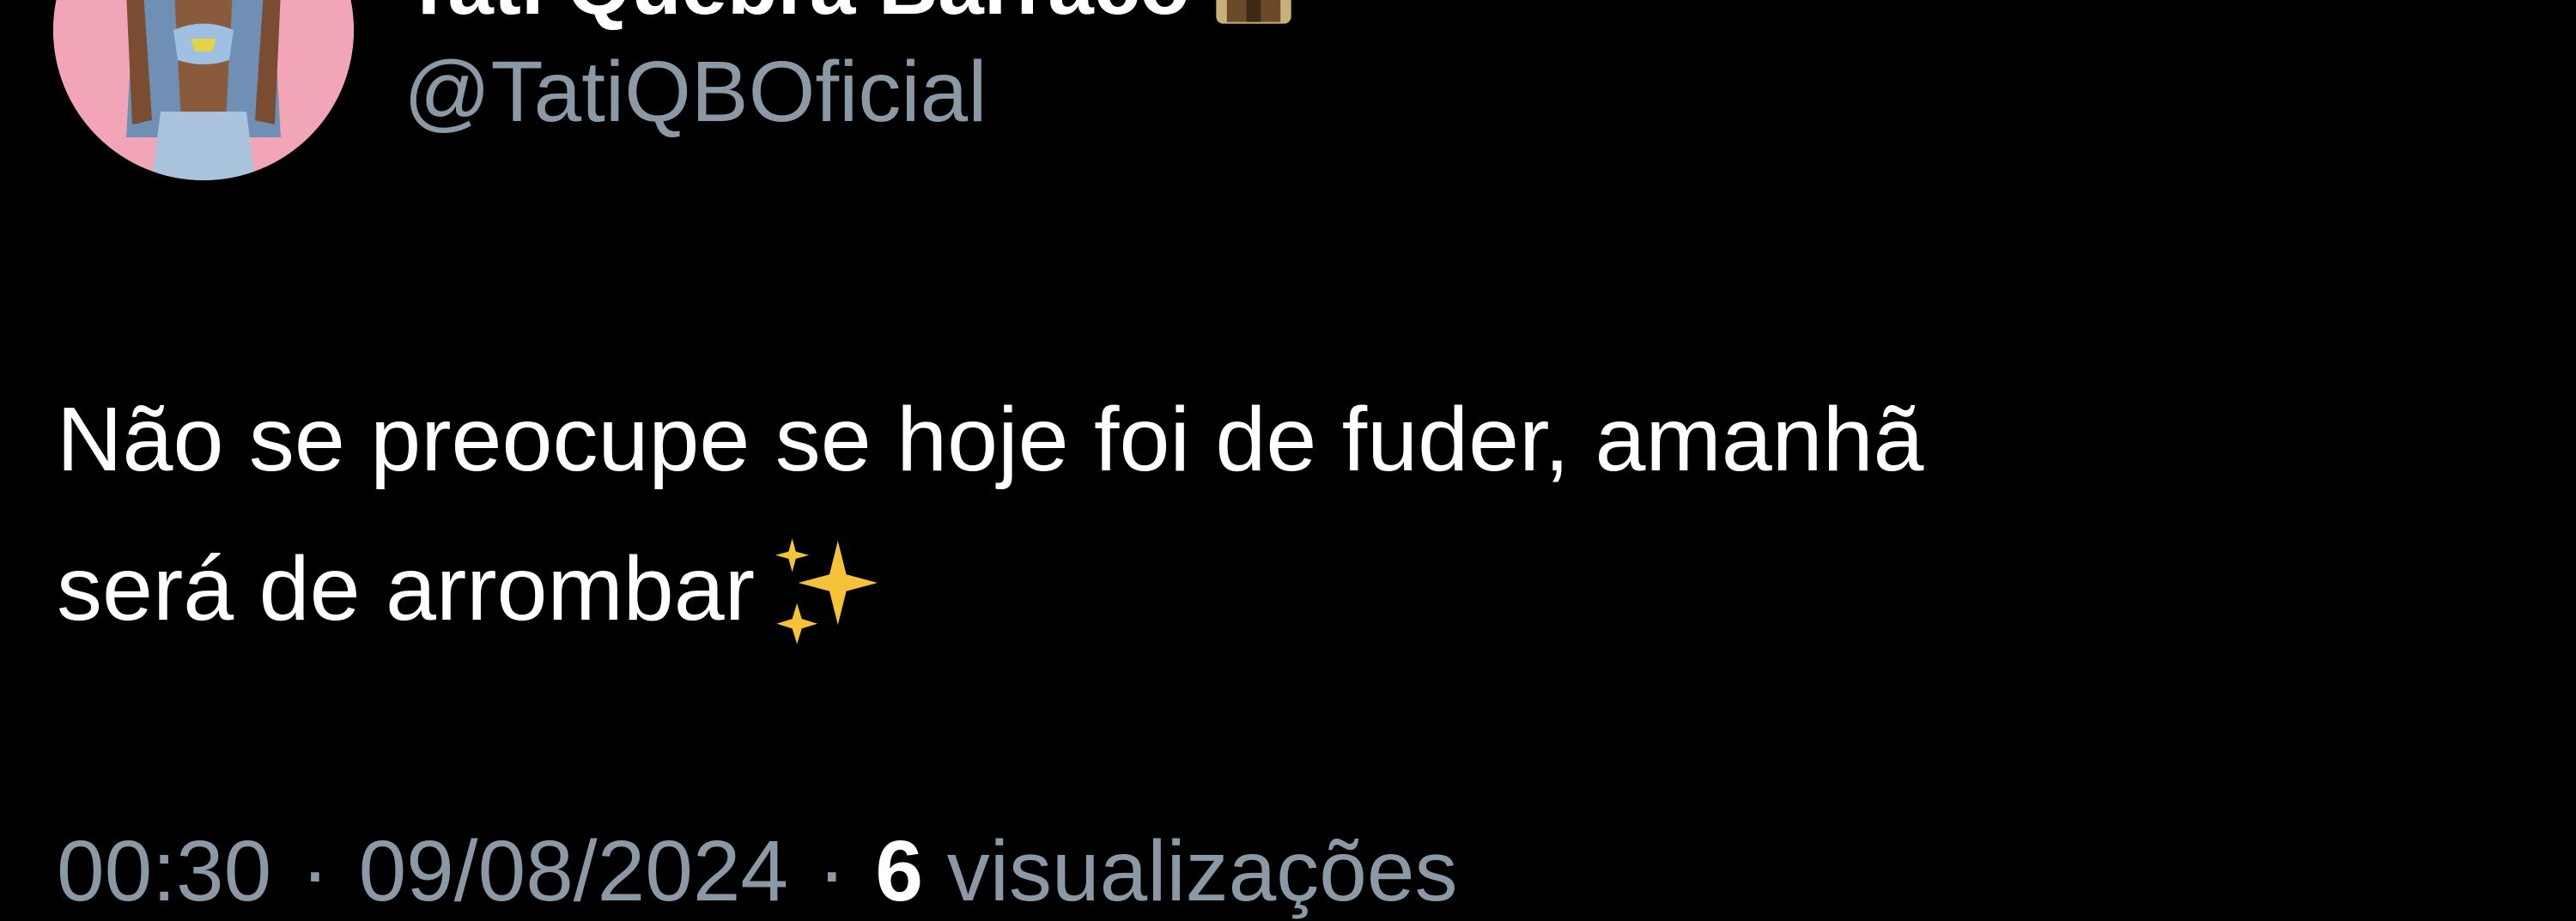 The height and width of the screenshot is (921, 2576). What do you see at coordinates (407, 588) in the screenshot?
I see `tweet-text-line-2-text: será de arrombar` at bounding box center [407, 588].